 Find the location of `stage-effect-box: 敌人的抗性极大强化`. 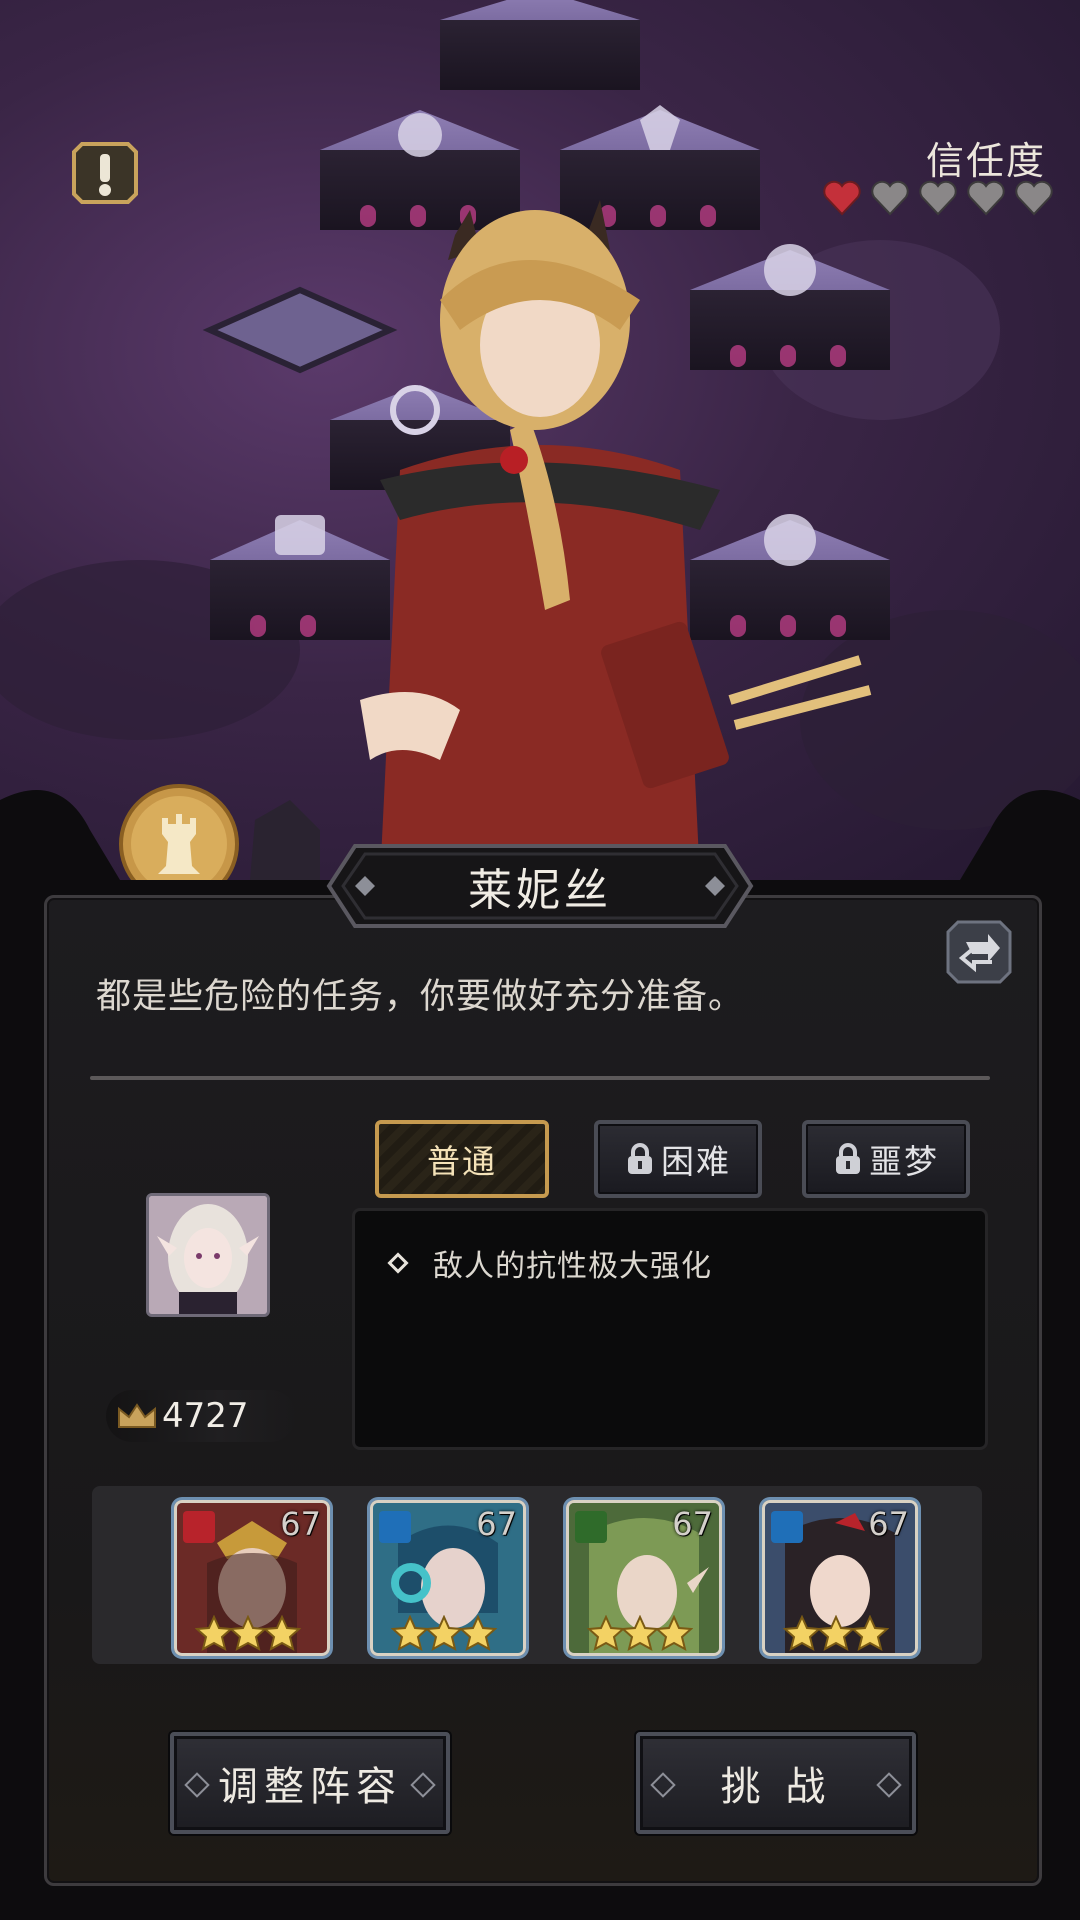

stage-effect-box: 敌人的抗性极大强化 is located at coordinates (670, 1329).